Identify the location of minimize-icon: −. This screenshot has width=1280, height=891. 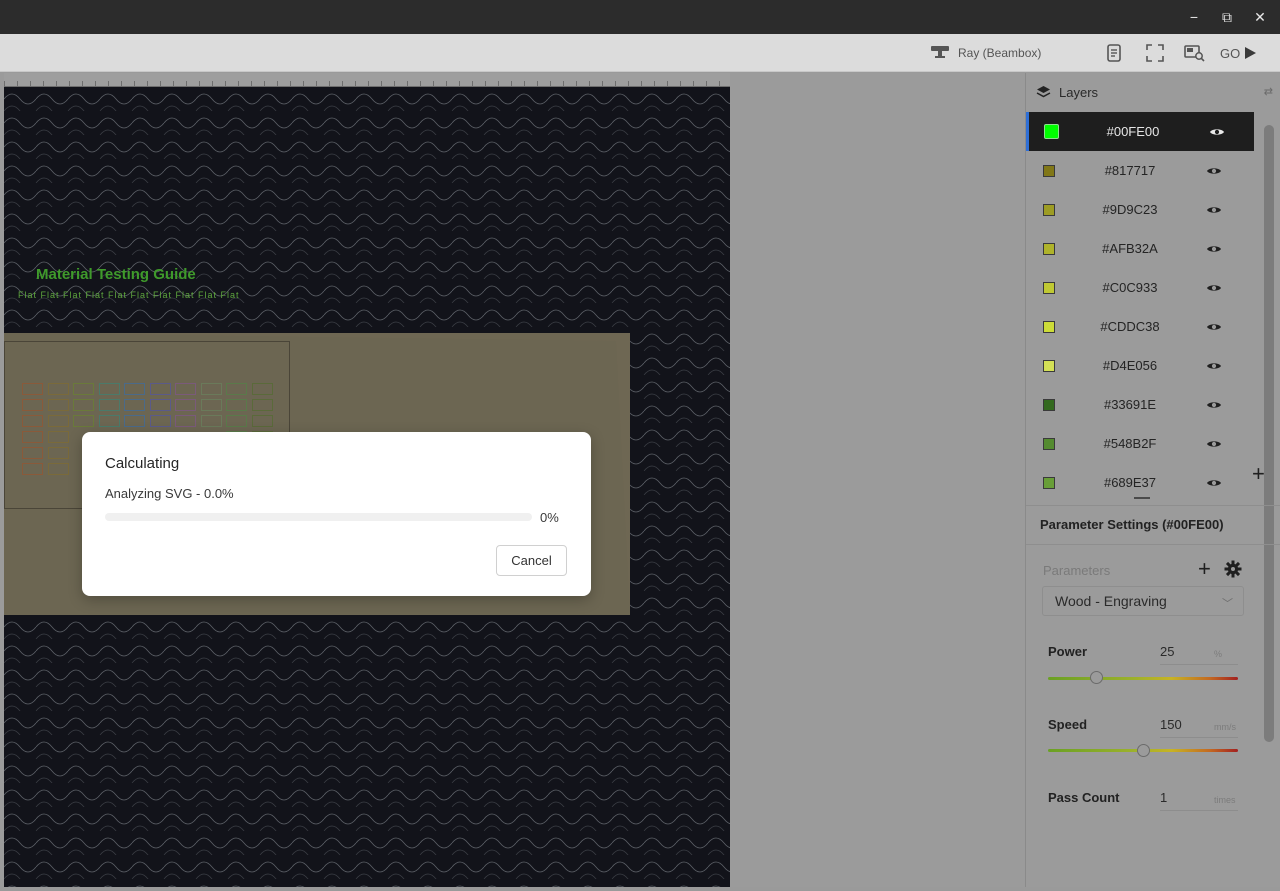
(1194, 17).